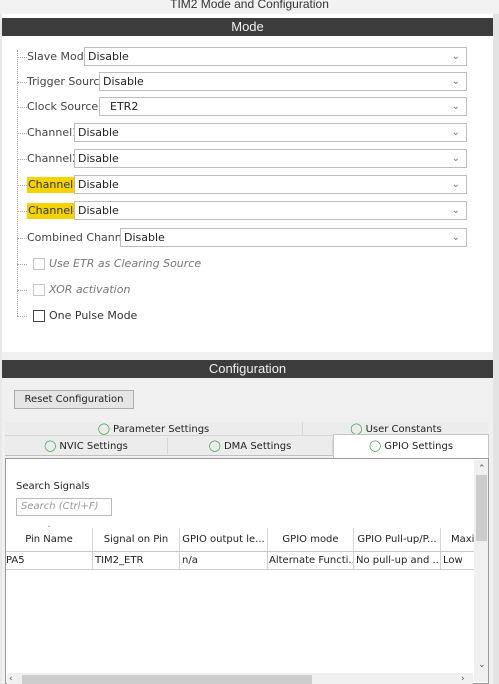 This screenshot has height=684, width=499. Describe the element at coordinates (39, 290) in the screenshot. I see `xor-activation-checkbox` at that location.